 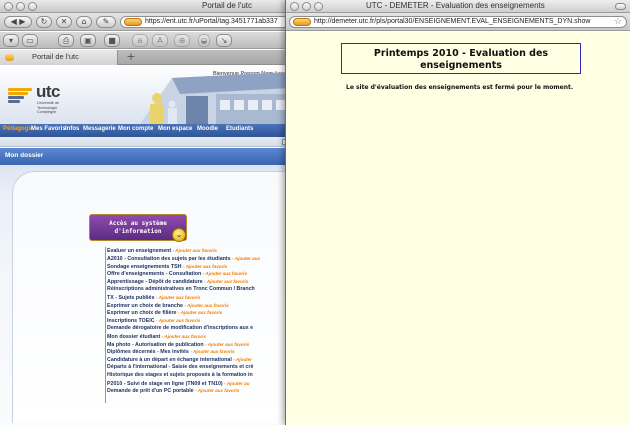 I want to click on toolbar-button-2: ▭, so click(x=30, y=40).